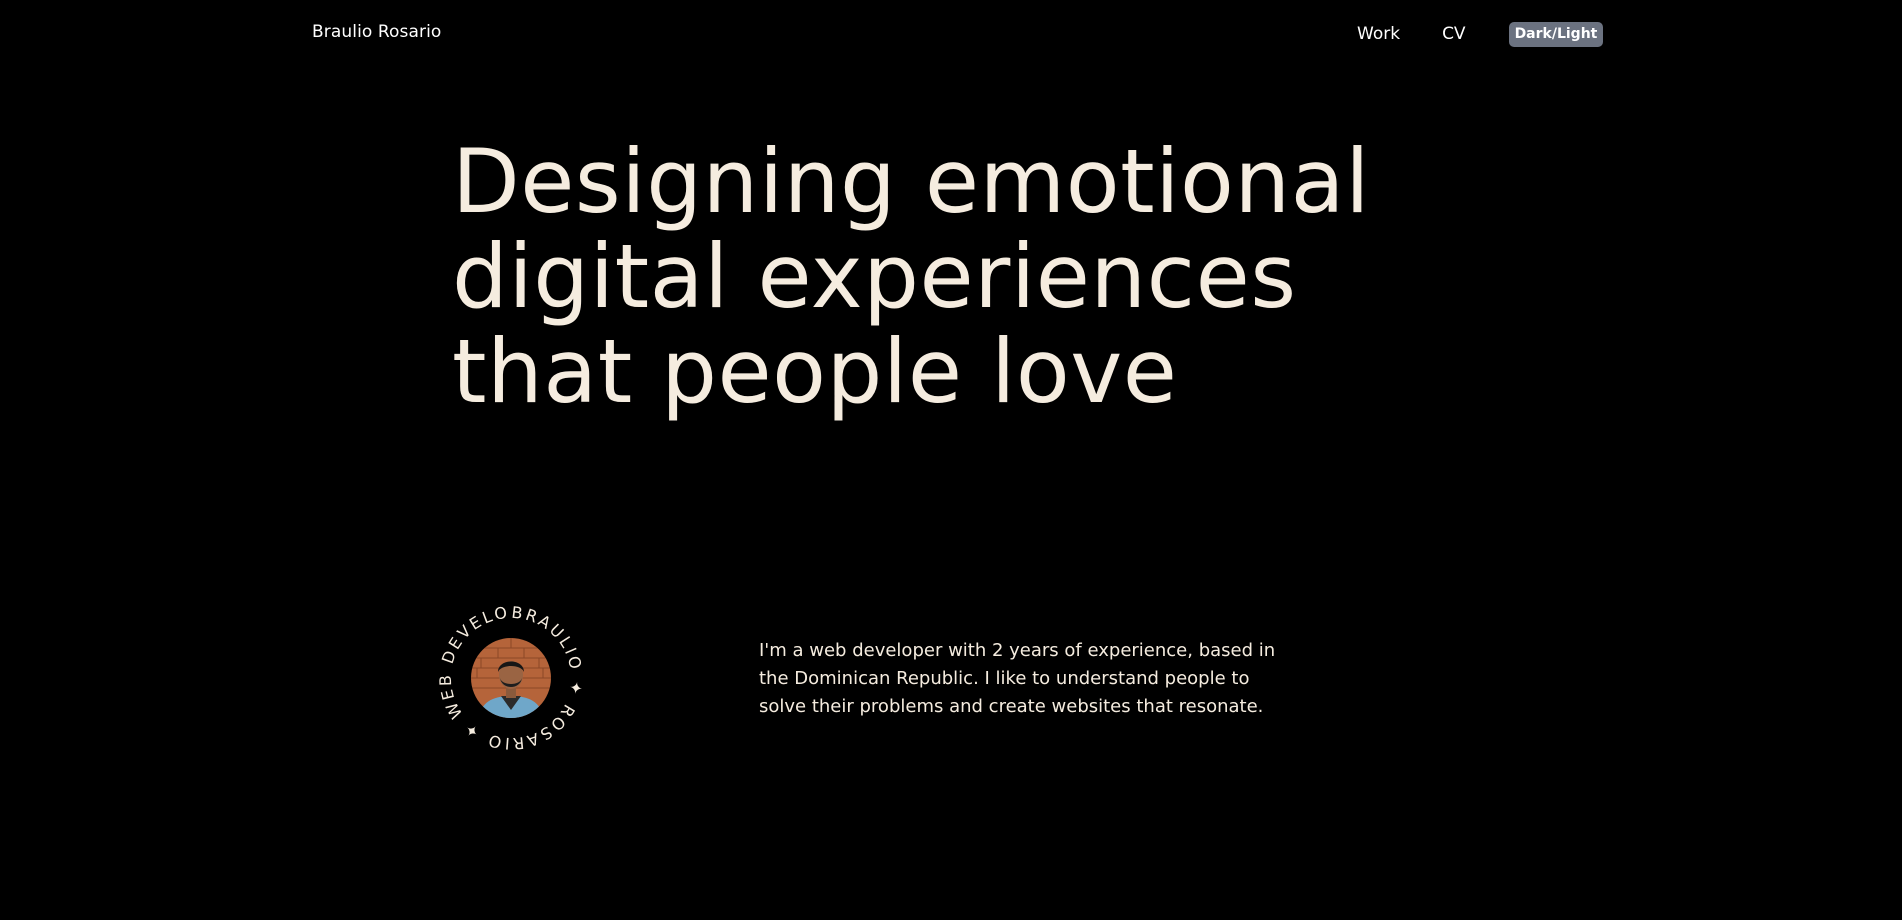  I want to click on avatar, so click(511, 678).